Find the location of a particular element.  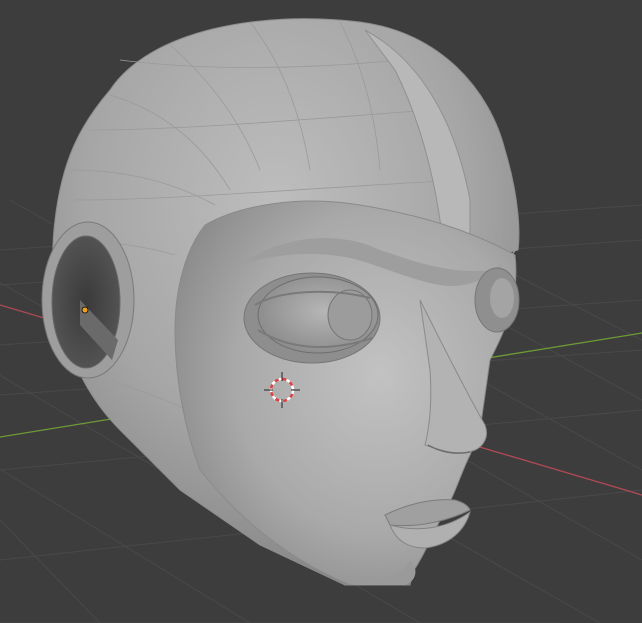

object-origin-point is located at coordinates (85, 310).